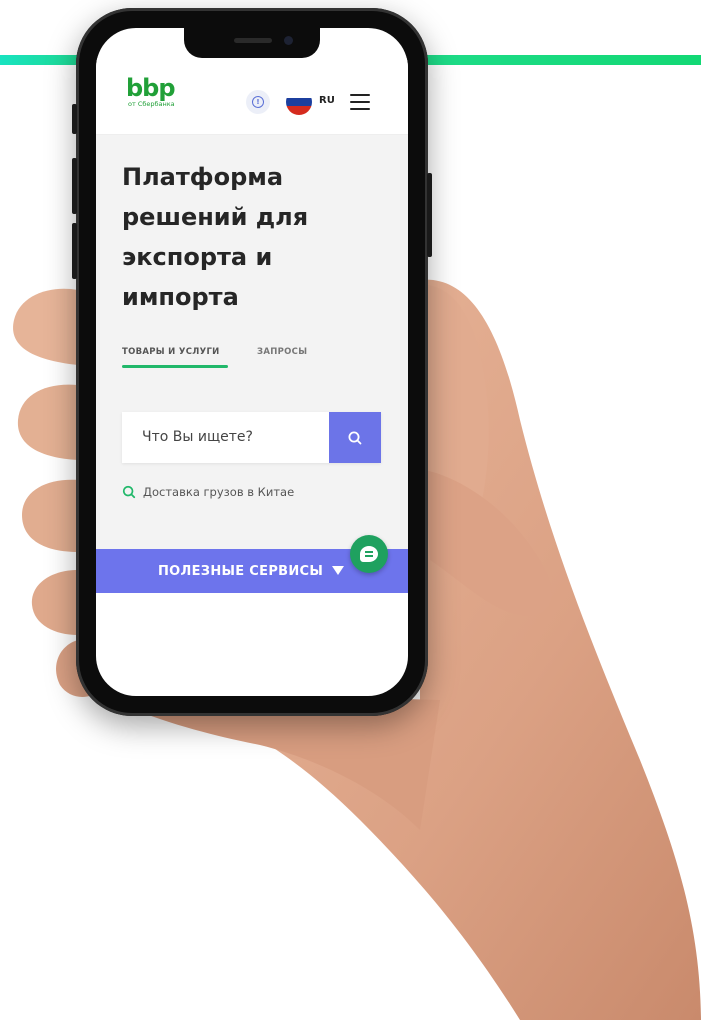 The height and width of the screenshot is (1020, 701). Describe the element at coordinates (360, 104) in the screenshot. I see `hamburger-menu-icon` at that location.